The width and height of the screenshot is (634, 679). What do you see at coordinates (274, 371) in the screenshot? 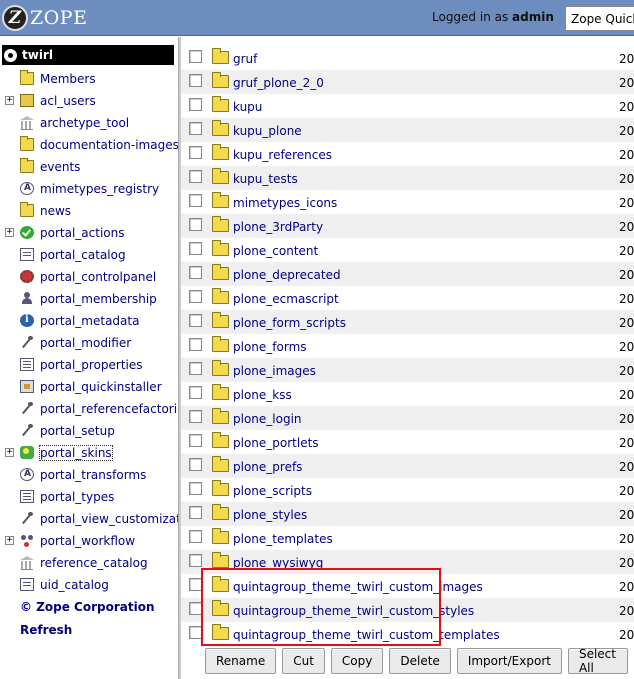
I see `folder-link: plone_images` at bounding box center [274, 371].